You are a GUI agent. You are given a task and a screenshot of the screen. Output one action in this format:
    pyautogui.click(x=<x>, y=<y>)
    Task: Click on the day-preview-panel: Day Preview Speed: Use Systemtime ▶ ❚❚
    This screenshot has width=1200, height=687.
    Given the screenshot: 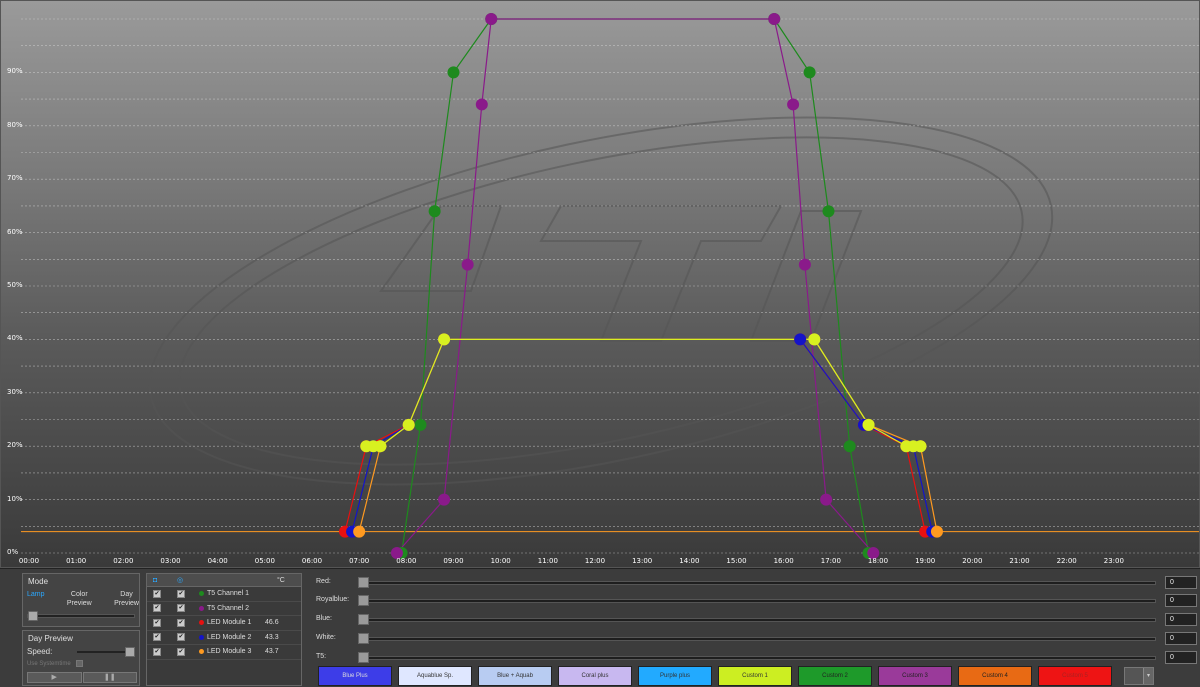 What is the action you would take?
    pyautogui.click(x=81, y=658)
    